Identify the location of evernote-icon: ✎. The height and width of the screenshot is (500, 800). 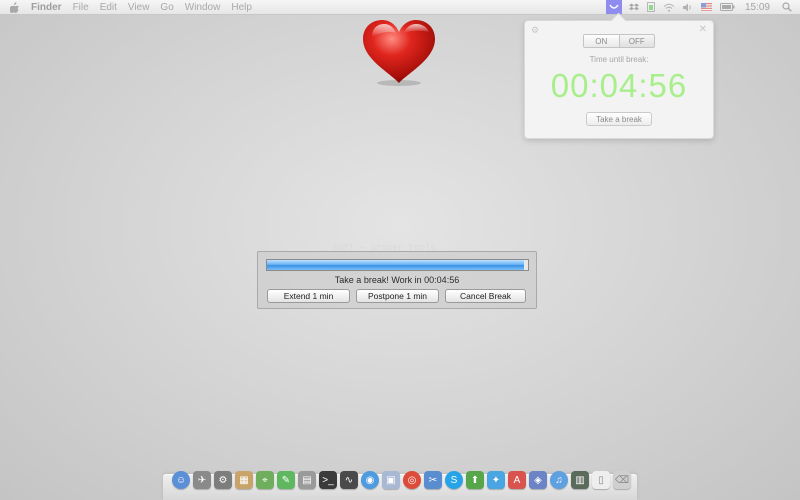
(286, 480).